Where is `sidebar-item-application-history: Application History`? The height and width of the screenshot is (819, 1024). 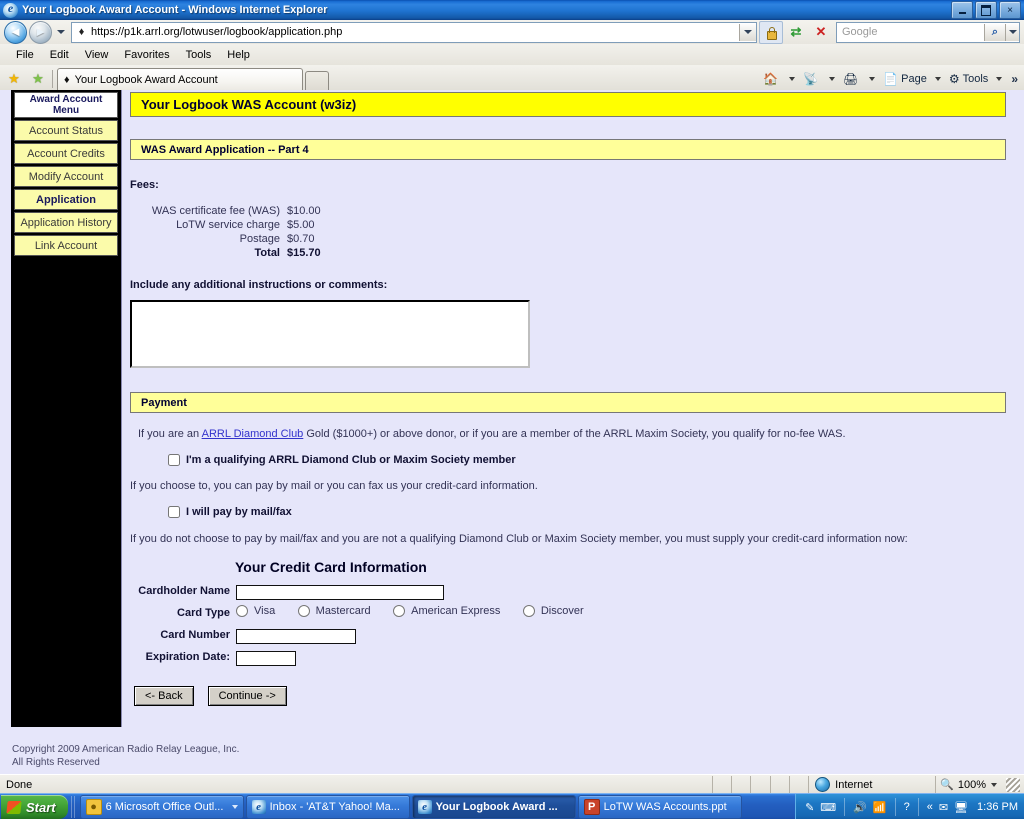
sidebar-item-application-history: Application History is located at coordinates (66, 222).